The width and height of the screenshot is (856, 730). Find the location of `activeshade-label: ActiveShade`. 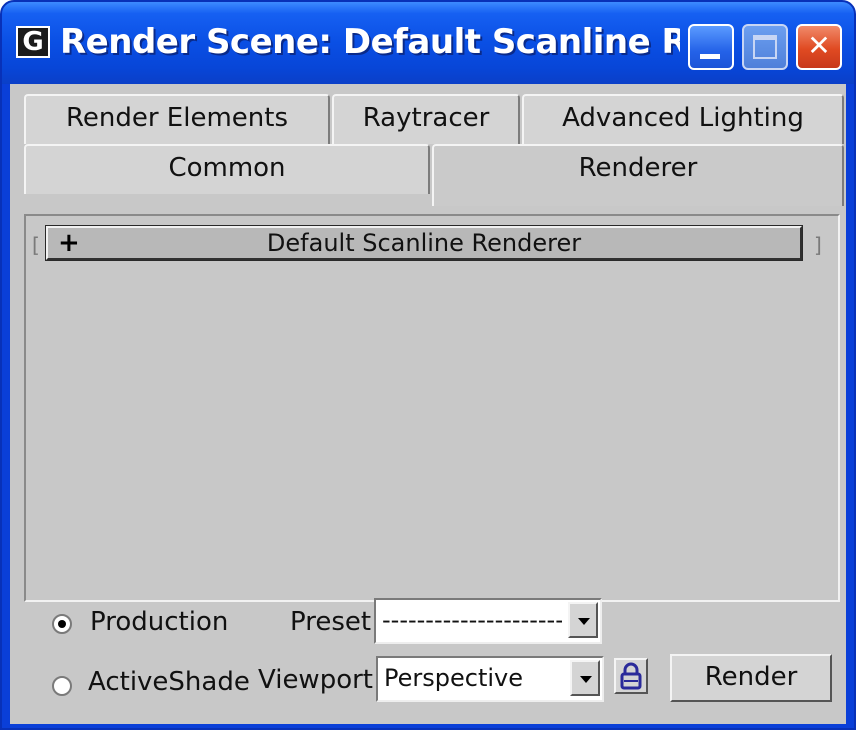

activeshade-label: ActiveShade is located at coordinates (169, 682).